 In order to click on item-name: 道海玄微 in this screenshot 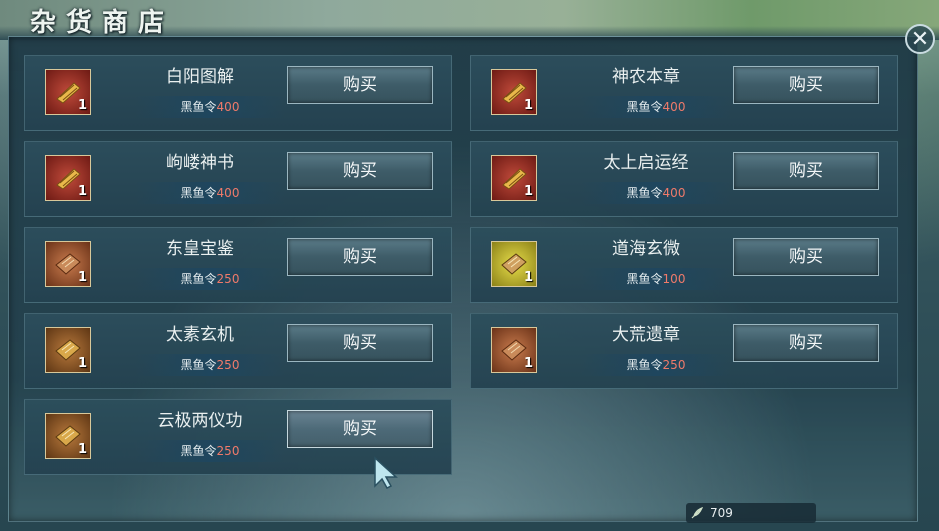, I will do `click(646, 249)`.